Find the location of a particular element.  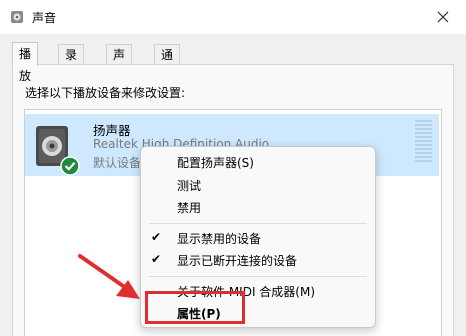

speaker-device-icon is located at coordinates (58, 151).